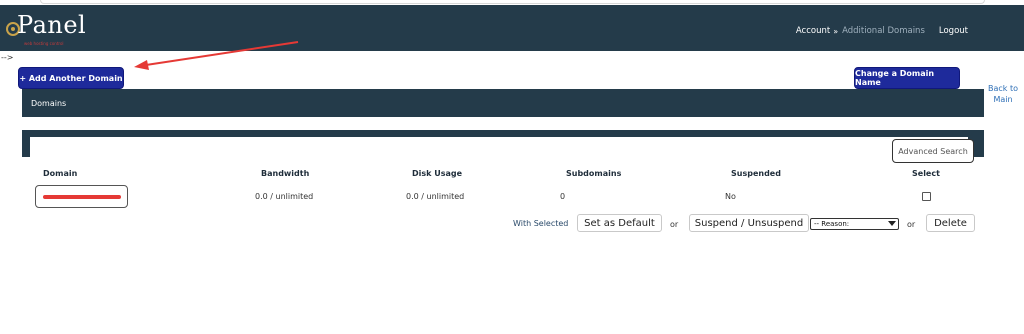 Image resolution: width=1024 pixels, height=334 pixels. What do you see at coordinates (285, 173) in the screenshot?
I see `column-header-bandwidth: Bandwidth` at bounding box center [285, 173].